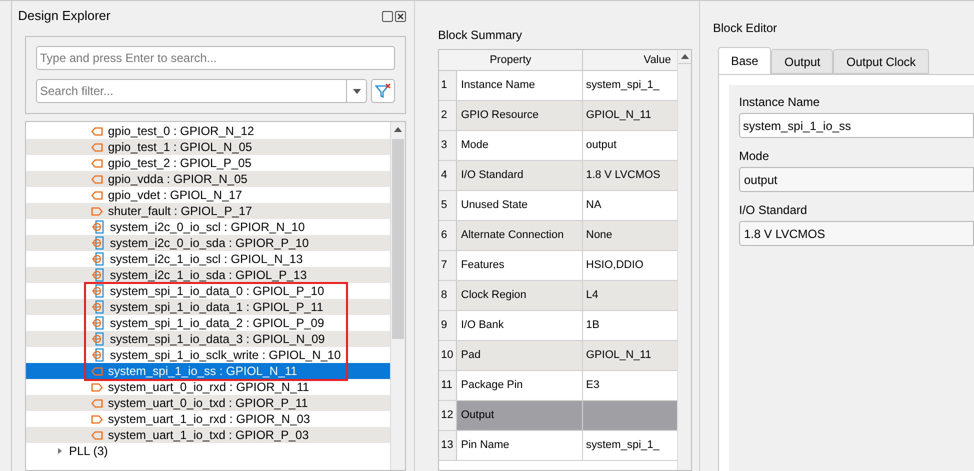 The width and height of the screenshot is (974, 471). I want to click on field-label: Mode, so click(754, 155).